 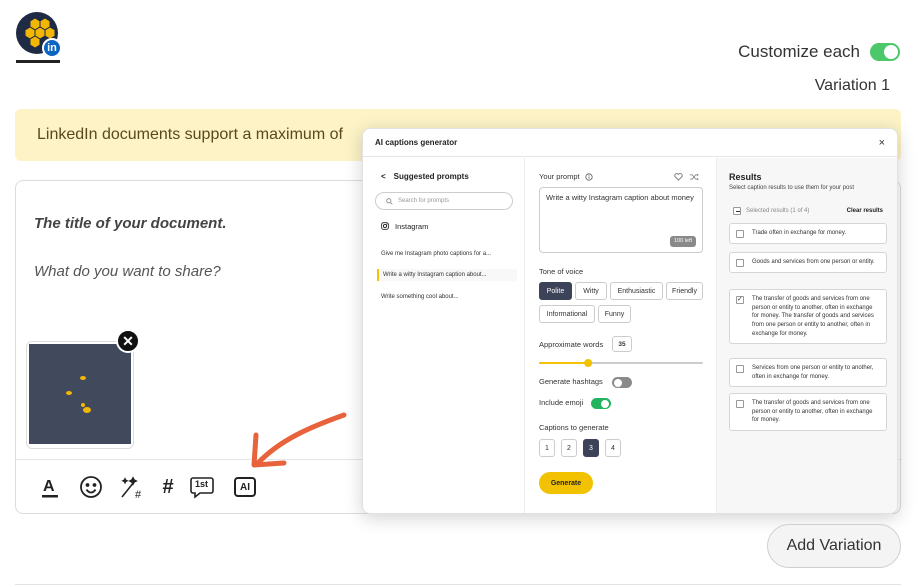 I want to click on search-placeholder: Search for prompts, so click(x=424, y=201).